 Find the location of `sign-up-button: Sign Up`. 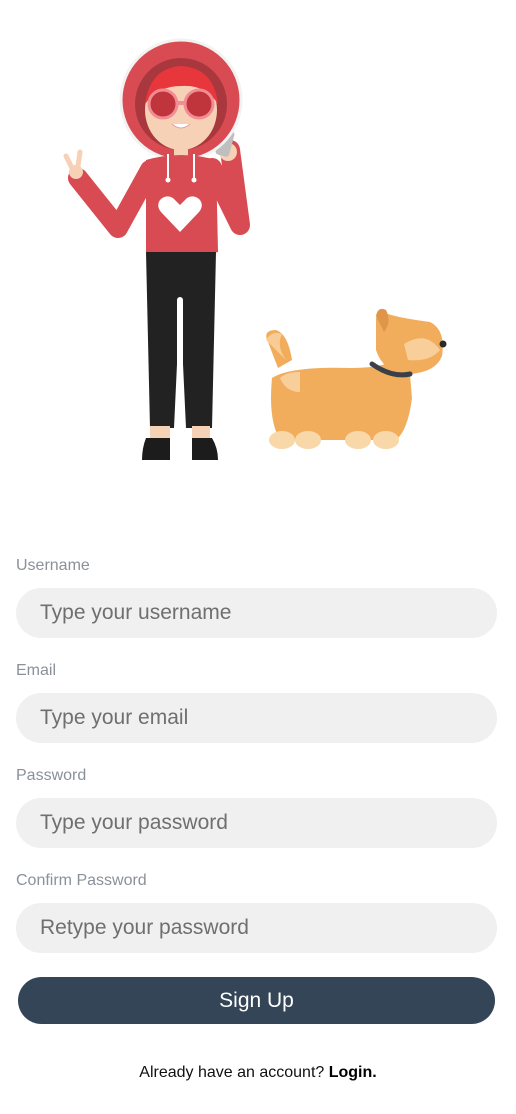

sign-up-button: Sign Up is located at coordinates (256, 1000).